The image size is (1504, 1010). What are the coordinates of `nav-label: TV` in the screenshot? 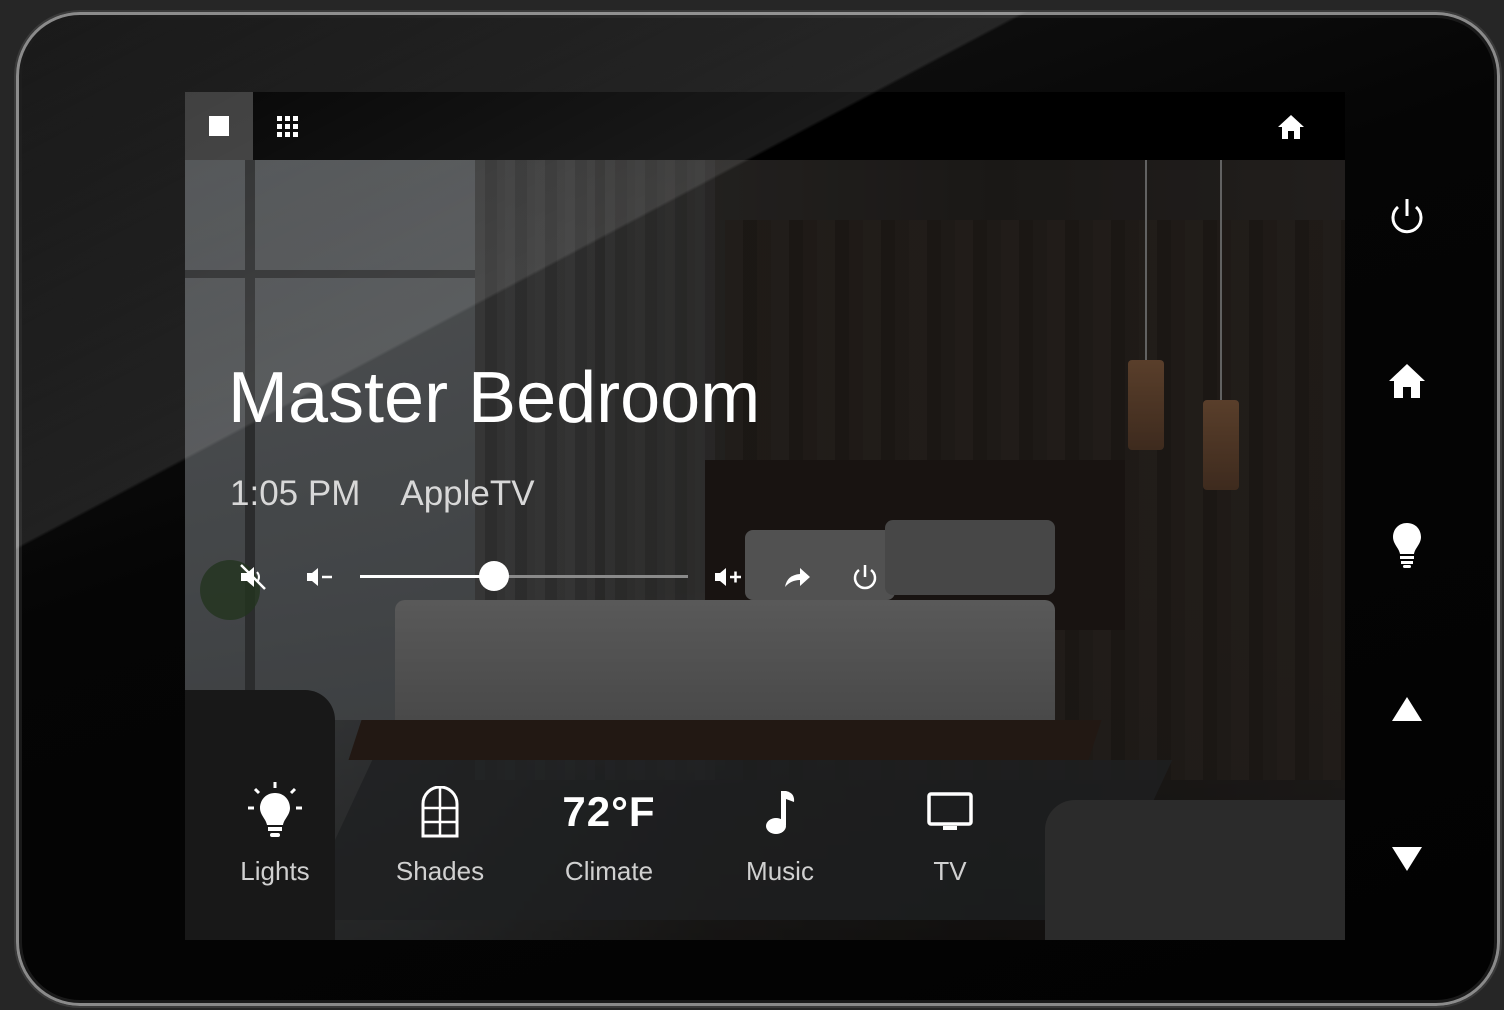 It's located at (950, 871).